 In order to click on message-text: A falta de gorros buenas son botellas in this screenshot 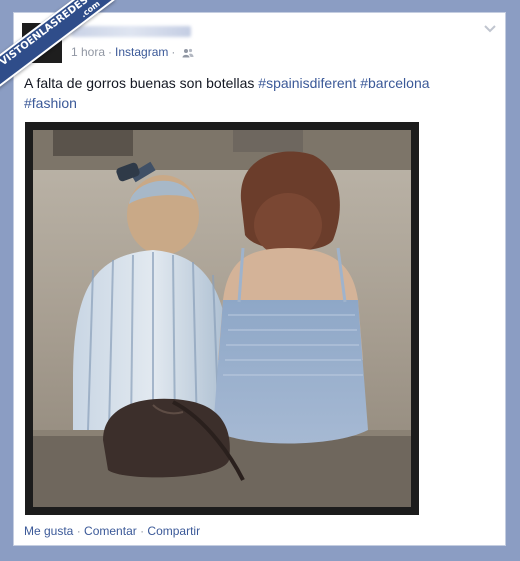, I will do `click(139, 83)`.